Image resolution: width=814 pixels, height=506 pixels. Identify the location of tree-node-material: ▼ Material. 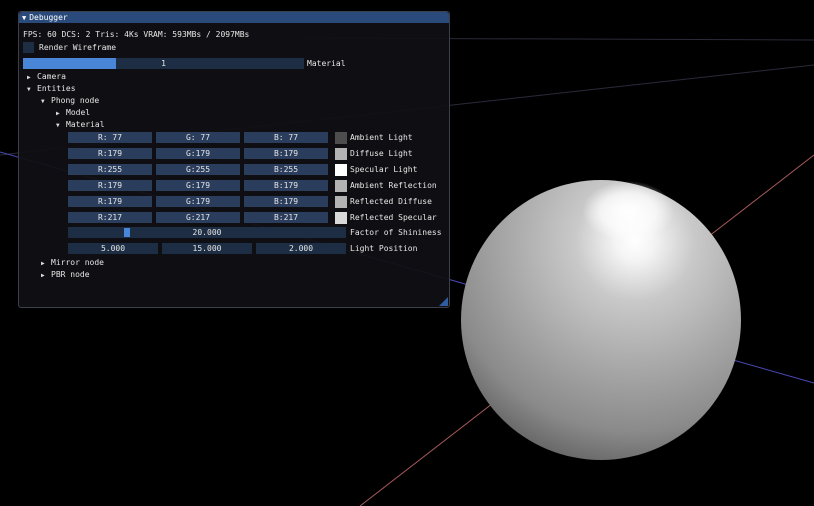
(80, 124).